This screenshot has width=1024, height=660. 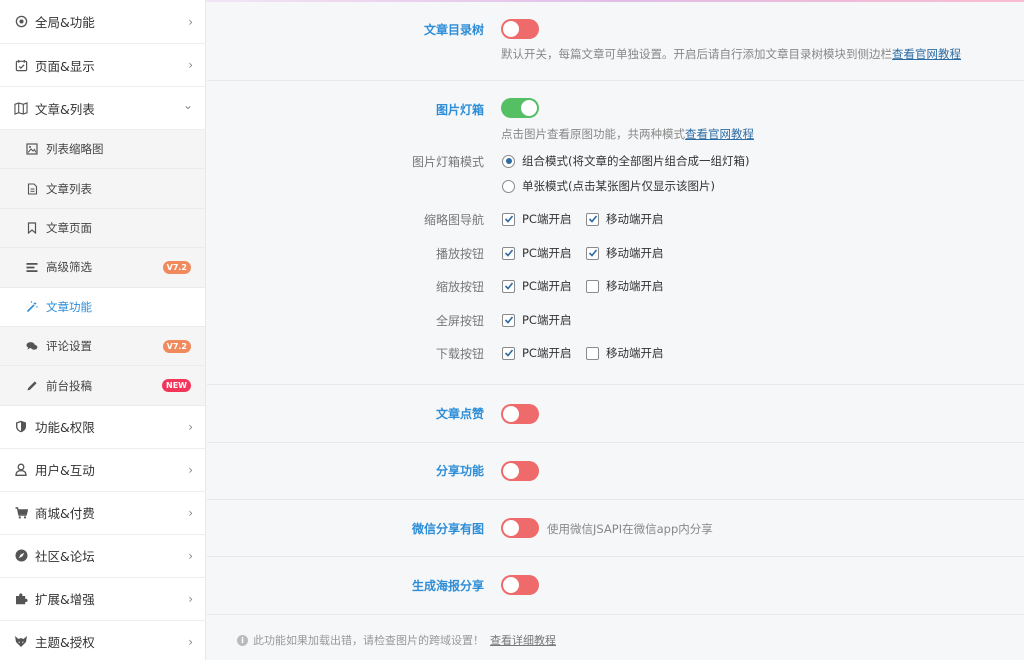 What do you see at coordinates (111, 21) in the screenshot?
I see `sidebar-item-label: 全局&功能` at bounding box center [111, 21].